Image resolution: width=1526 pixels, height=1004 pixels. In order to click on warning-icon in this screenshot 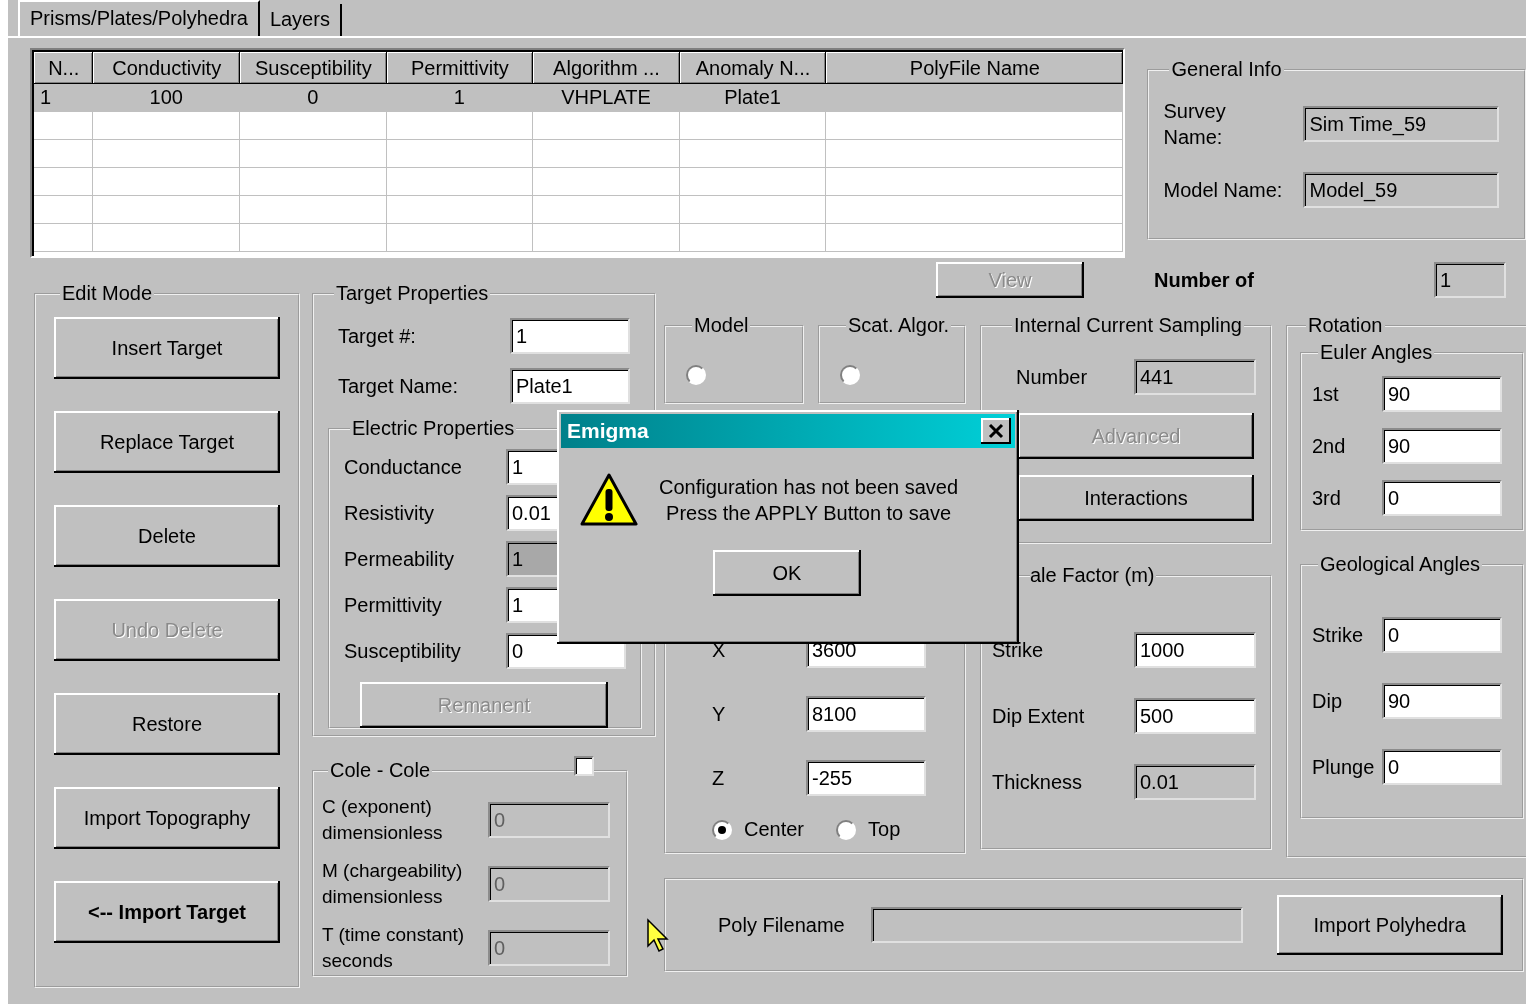, I will do `click(609, 500)`.